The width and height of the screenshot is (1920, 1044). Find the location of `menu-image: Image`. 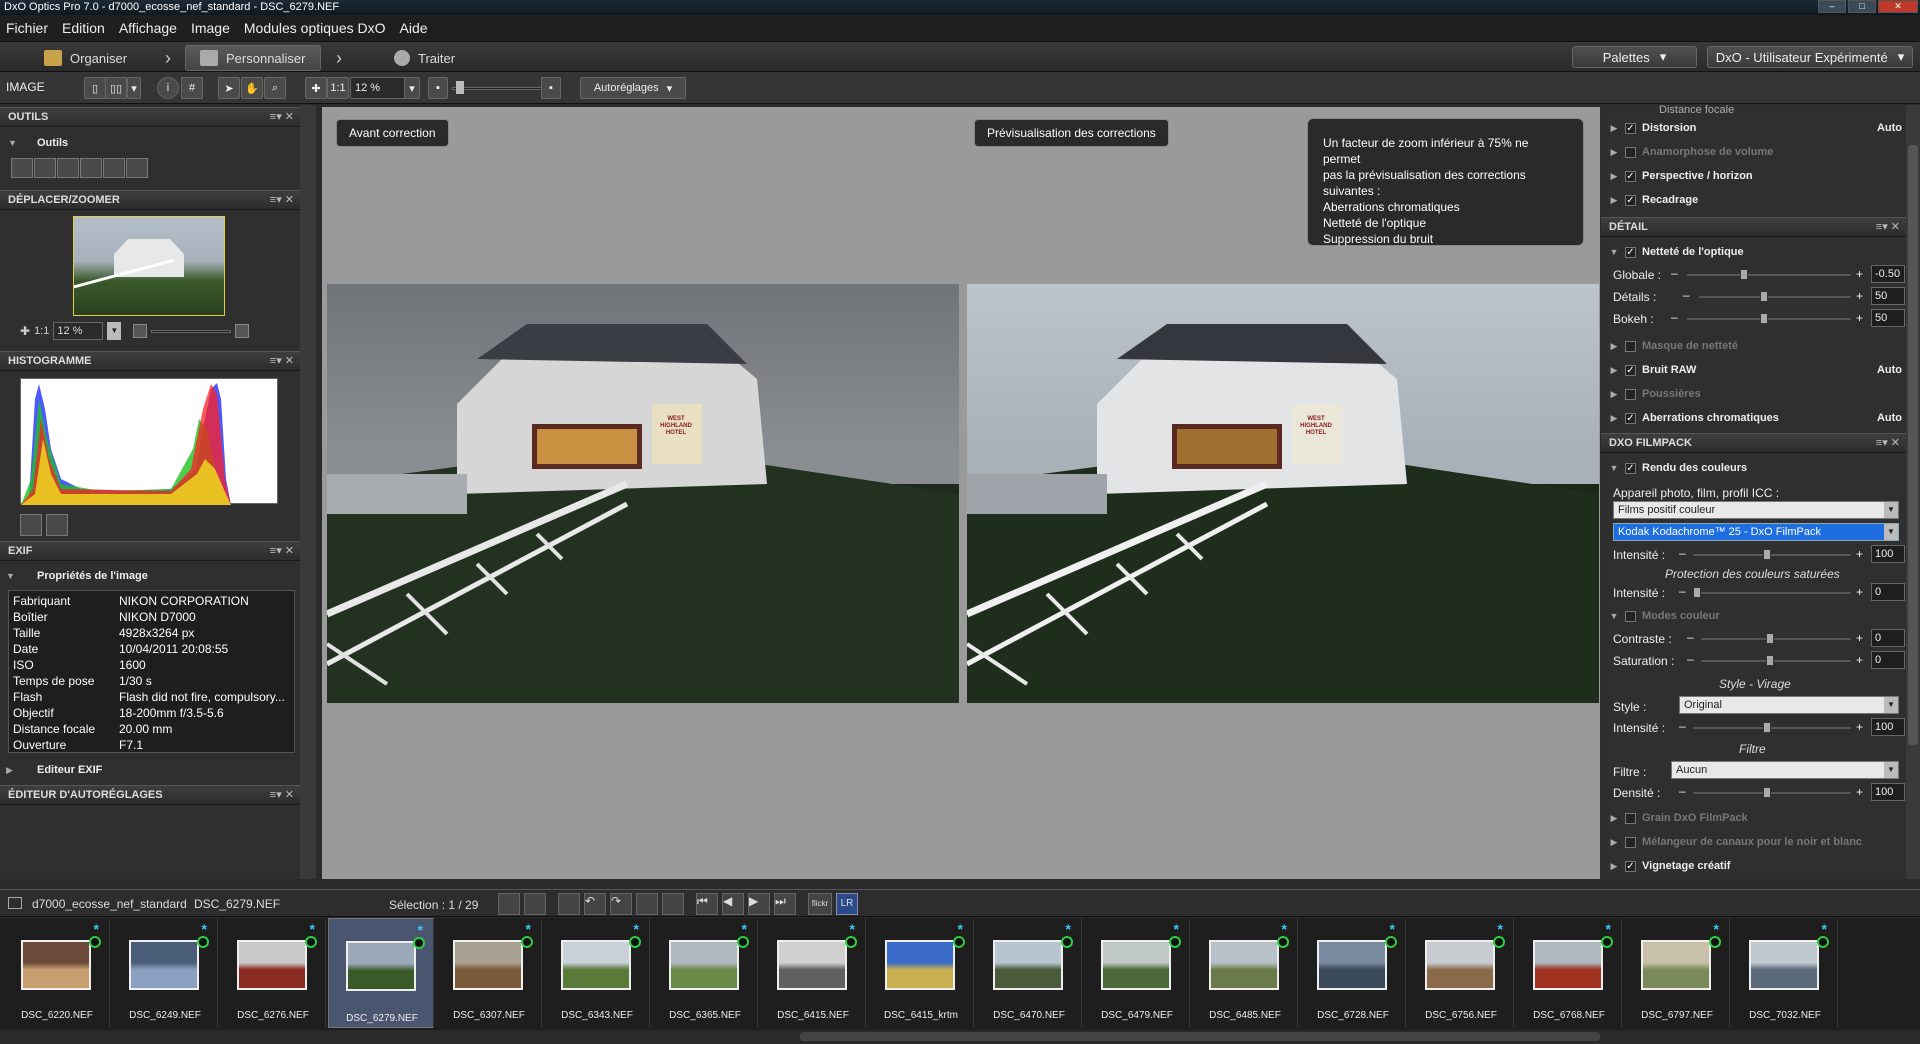

menu-image: Image is located at coordinates (210, 28).